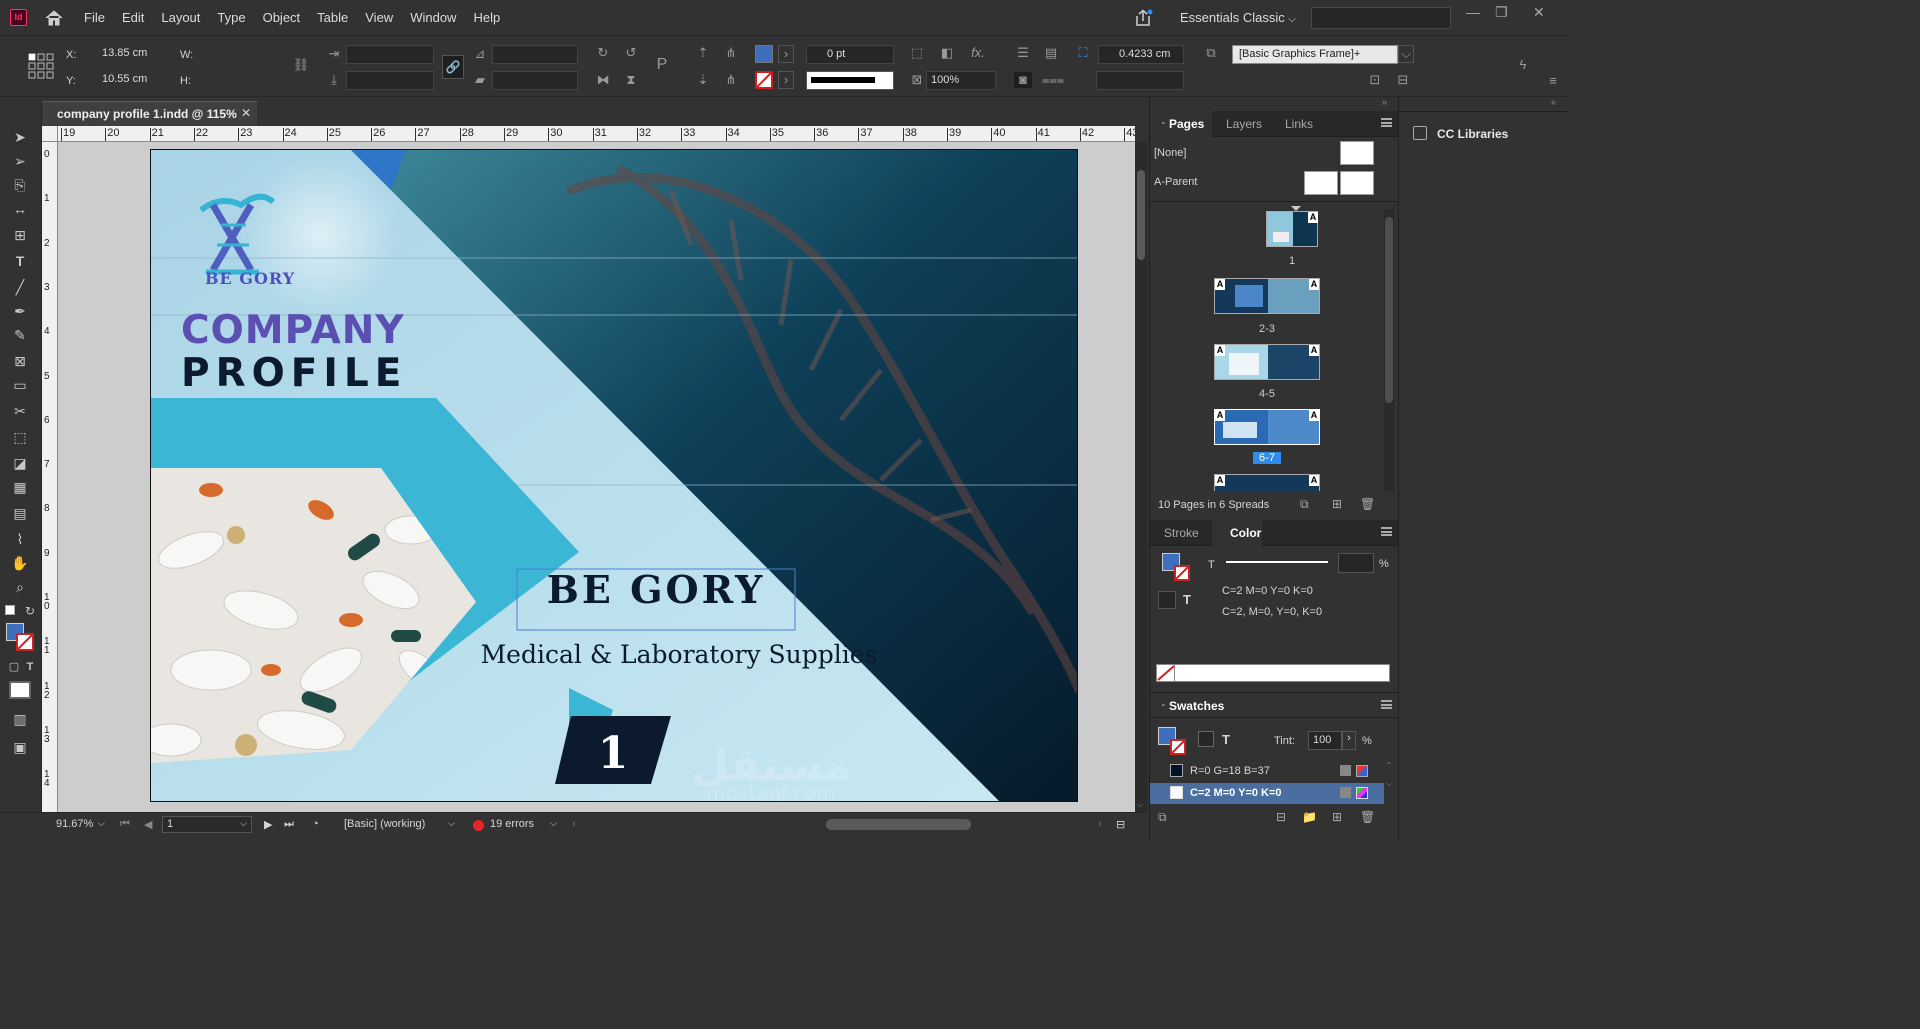  Describe the element at coordinates (553, 823) in the screenshot. I see `errors-dropdown-icon: ⌵` at that location.